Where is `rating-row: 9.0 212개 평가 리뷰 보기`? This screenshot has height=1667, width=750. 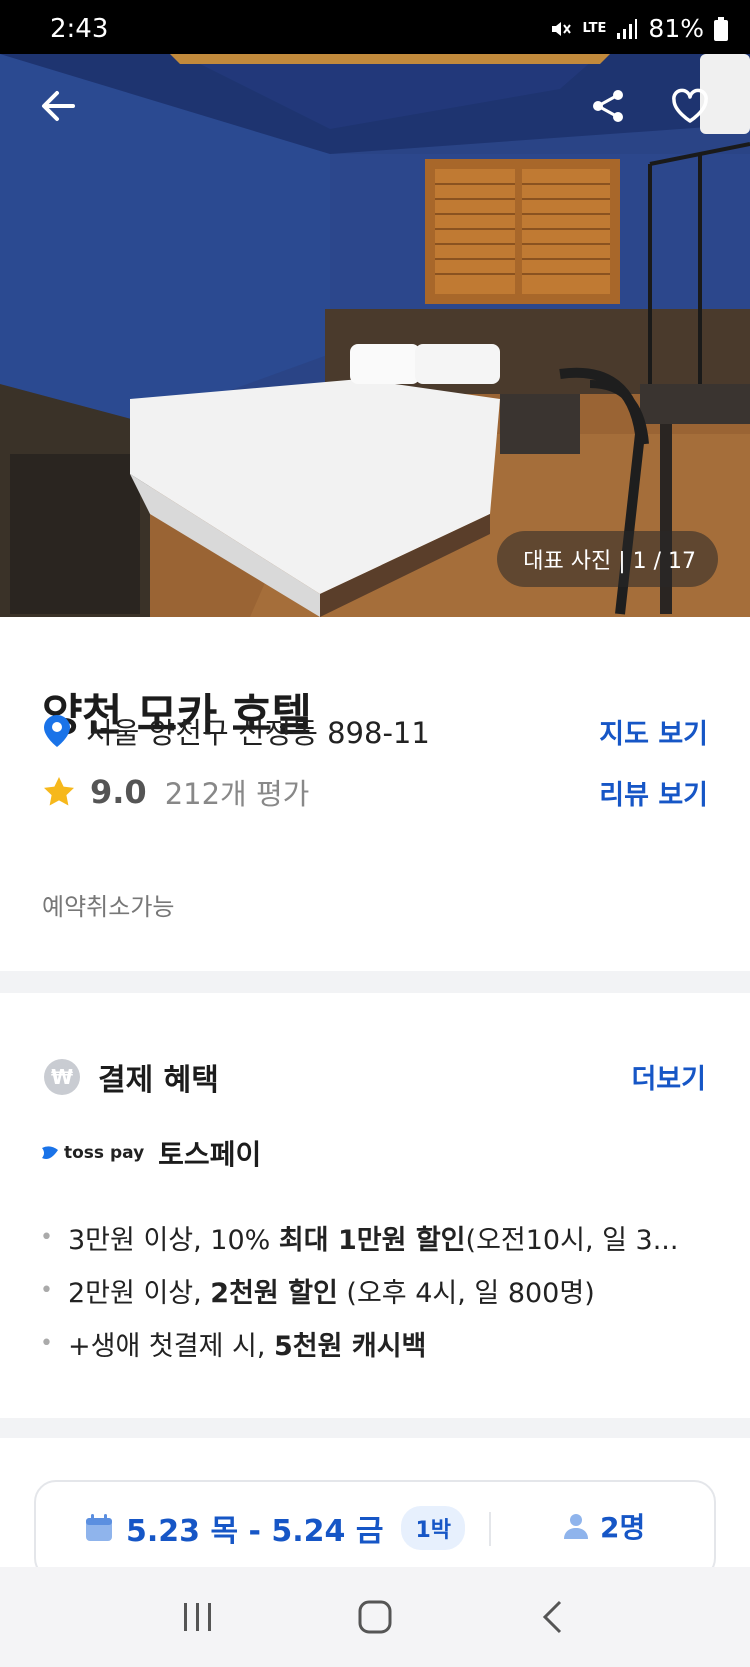 rating-row: 9.0 212개 평가 리뷰 보기 is located at coordinates (375, 792).